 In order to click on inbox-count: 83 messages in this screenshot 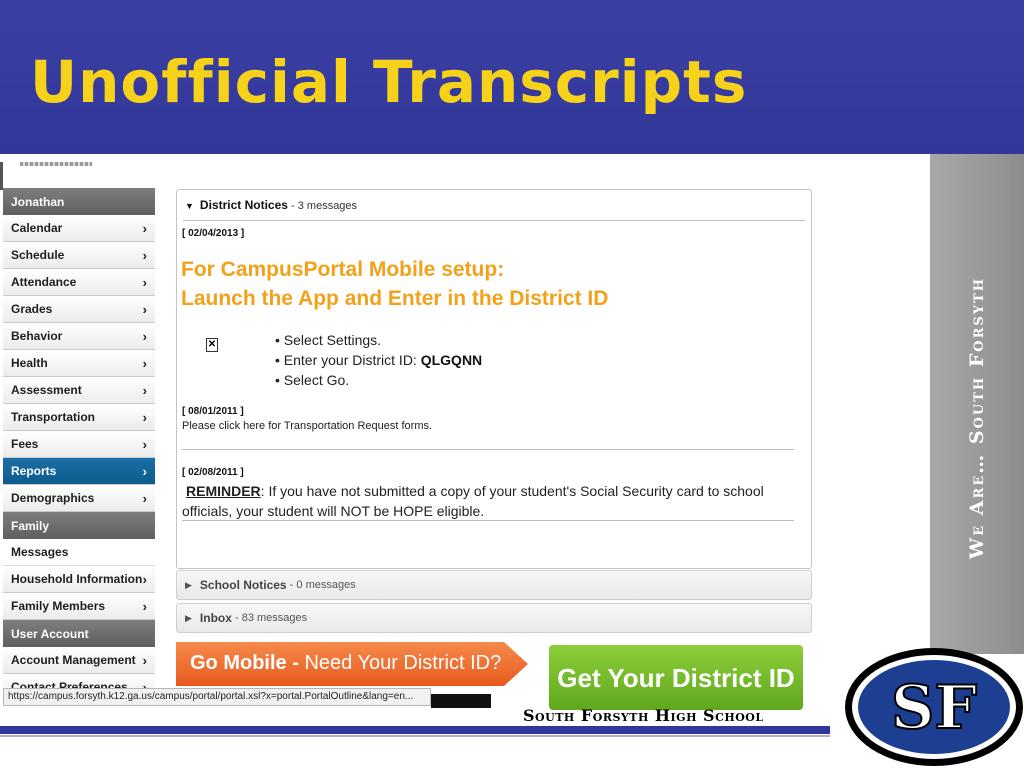, I will do `click(274, 618)`.